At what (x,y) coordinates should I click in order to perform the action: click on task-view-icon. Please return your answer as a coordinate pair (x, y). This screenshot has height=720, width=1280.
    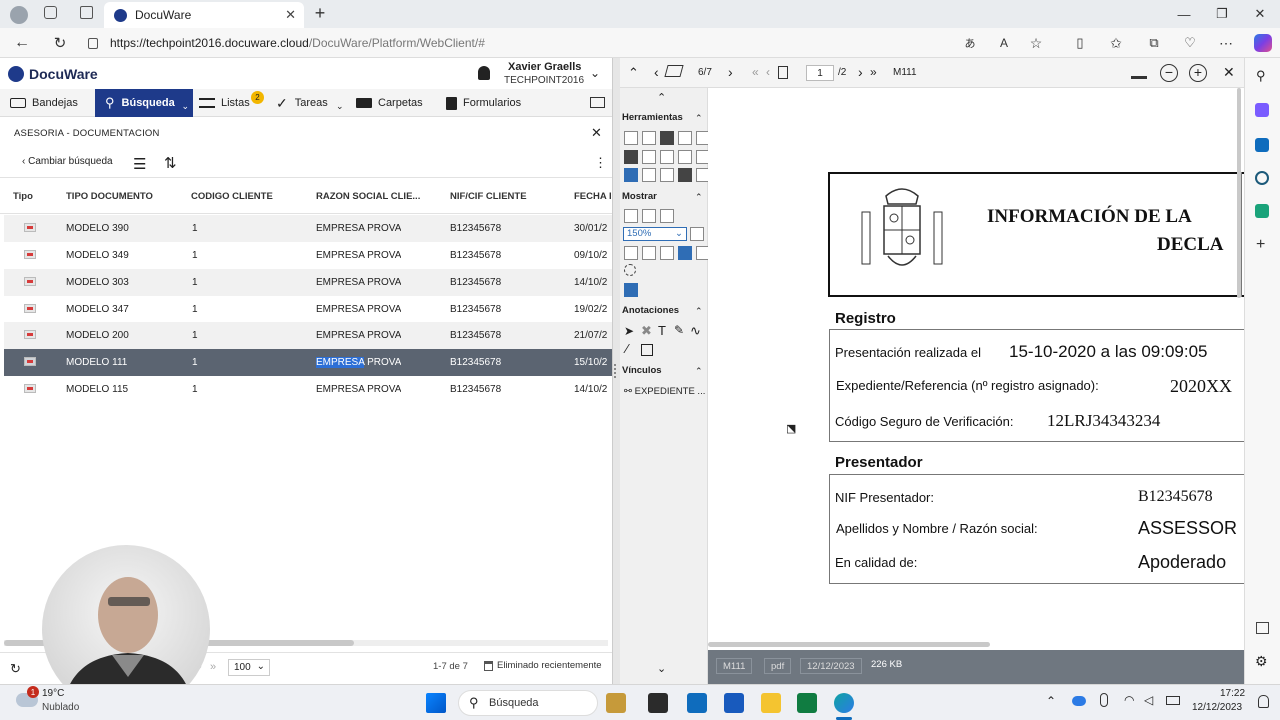
    Looking at the image, I should click on (658, 703).